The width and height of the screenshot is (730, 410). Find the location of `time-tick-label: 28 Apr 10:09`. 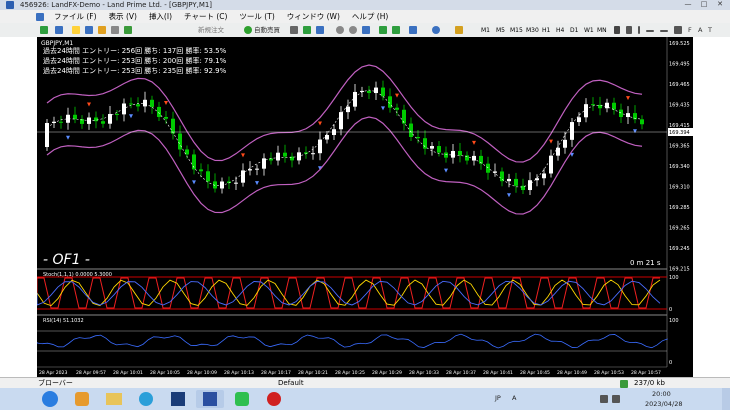

time-tick-label: 28 Apr 10:09 is located at coordinates (202, 373).